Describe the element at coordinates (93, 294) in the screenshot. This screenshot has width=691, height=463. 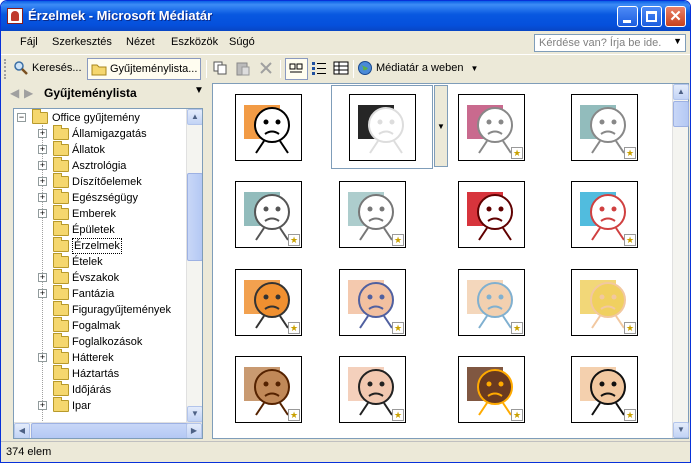
I see `tree-item-label: Fantázia` at that location.